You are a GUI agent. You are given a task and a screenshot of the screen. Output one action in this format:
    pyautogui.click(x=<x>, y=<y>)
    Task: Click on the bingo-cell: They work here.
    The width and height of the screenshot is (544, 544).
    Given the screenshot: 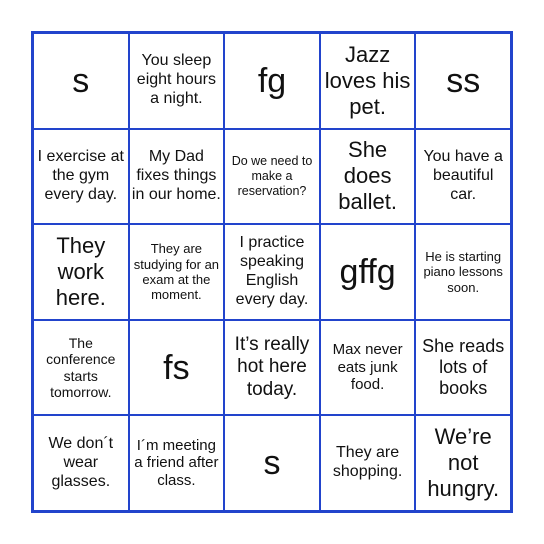 What is the action you would take?
    pyautogui.click(x=81, y=272)
    